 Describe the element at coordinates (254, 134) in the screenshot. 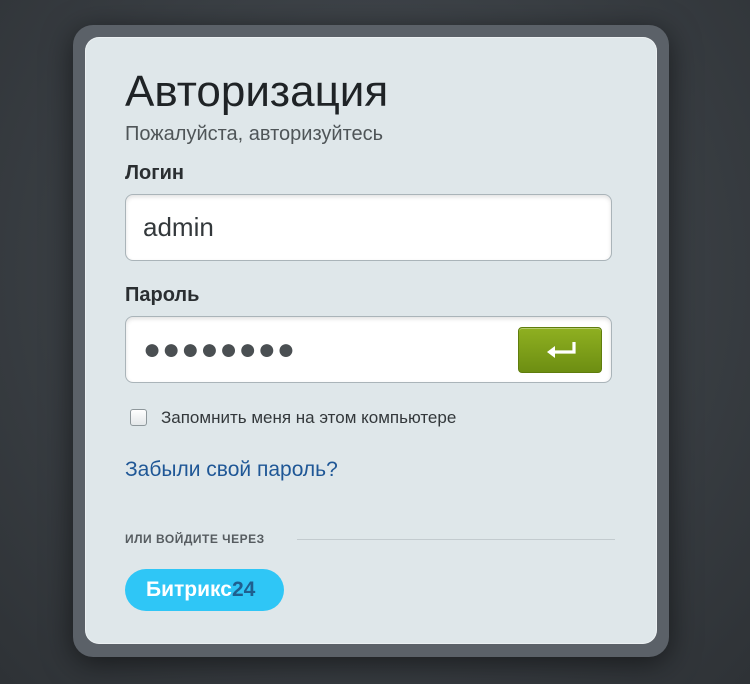

I see `page-subtitle: Пожалуйста, авторизуйтесь` at that location.